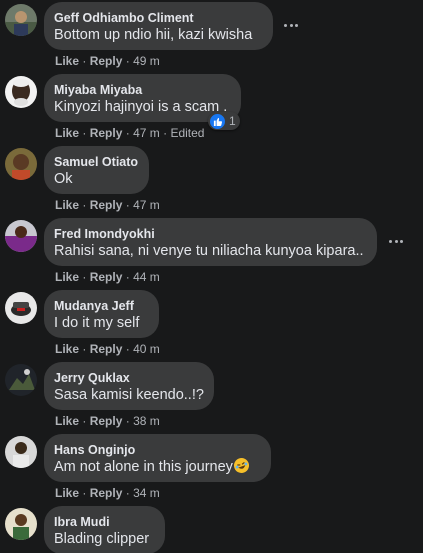 This screenshot has height=553, width=423. I want to click on comment-text: Kinyozi hajinyoi is a scam ., so click(141, 107).